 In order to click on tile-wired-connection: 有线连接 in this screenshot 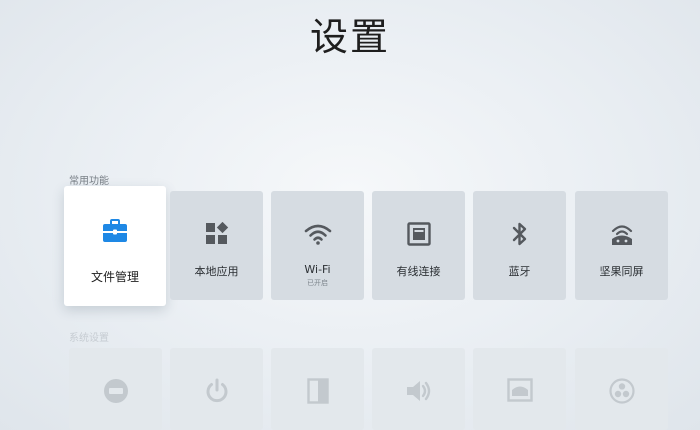, I will do `click(418, 245)`.